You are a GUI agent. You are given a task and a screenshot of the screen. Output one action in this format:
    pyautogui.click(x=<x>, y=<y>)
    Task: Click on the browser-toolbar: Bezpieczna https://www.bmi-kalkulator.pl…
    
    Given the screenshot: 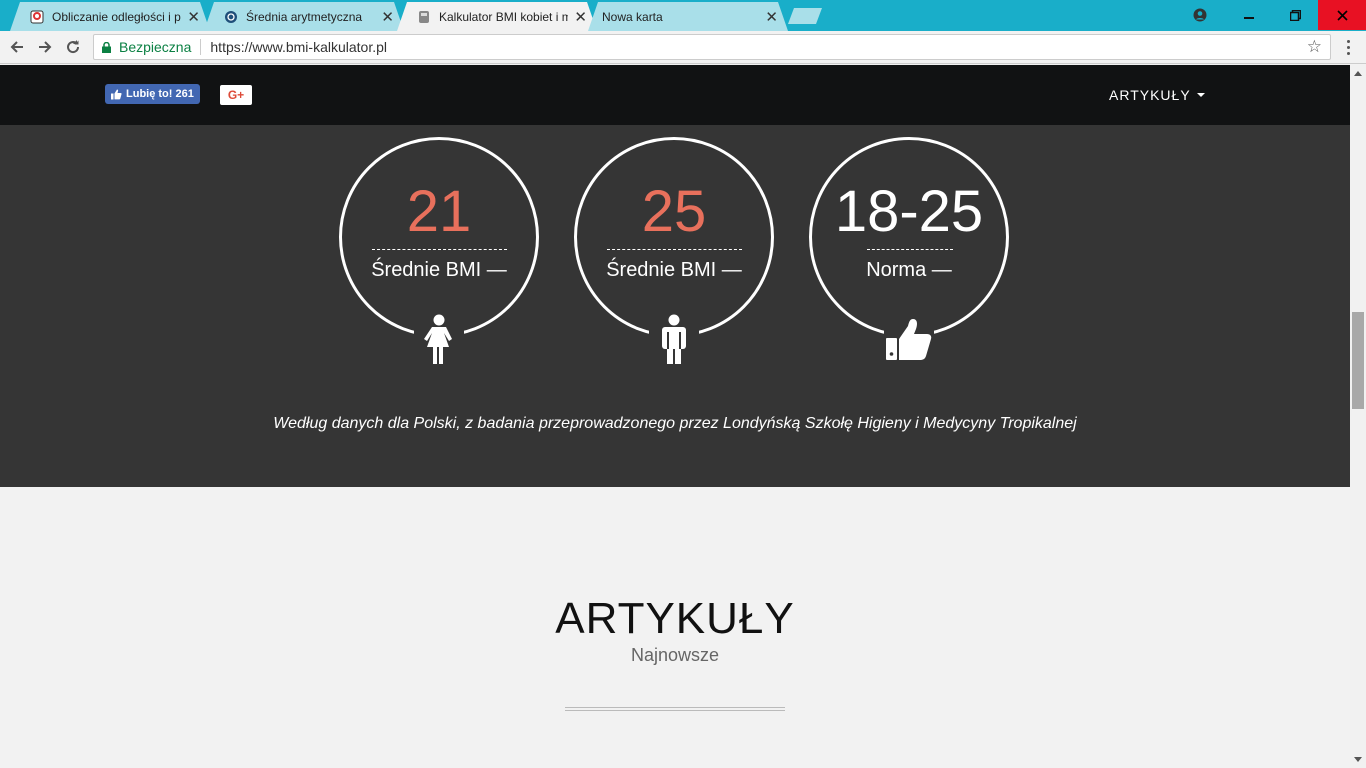 What is the action you would take?
    pyautogui.click(x=683, y=47)
    